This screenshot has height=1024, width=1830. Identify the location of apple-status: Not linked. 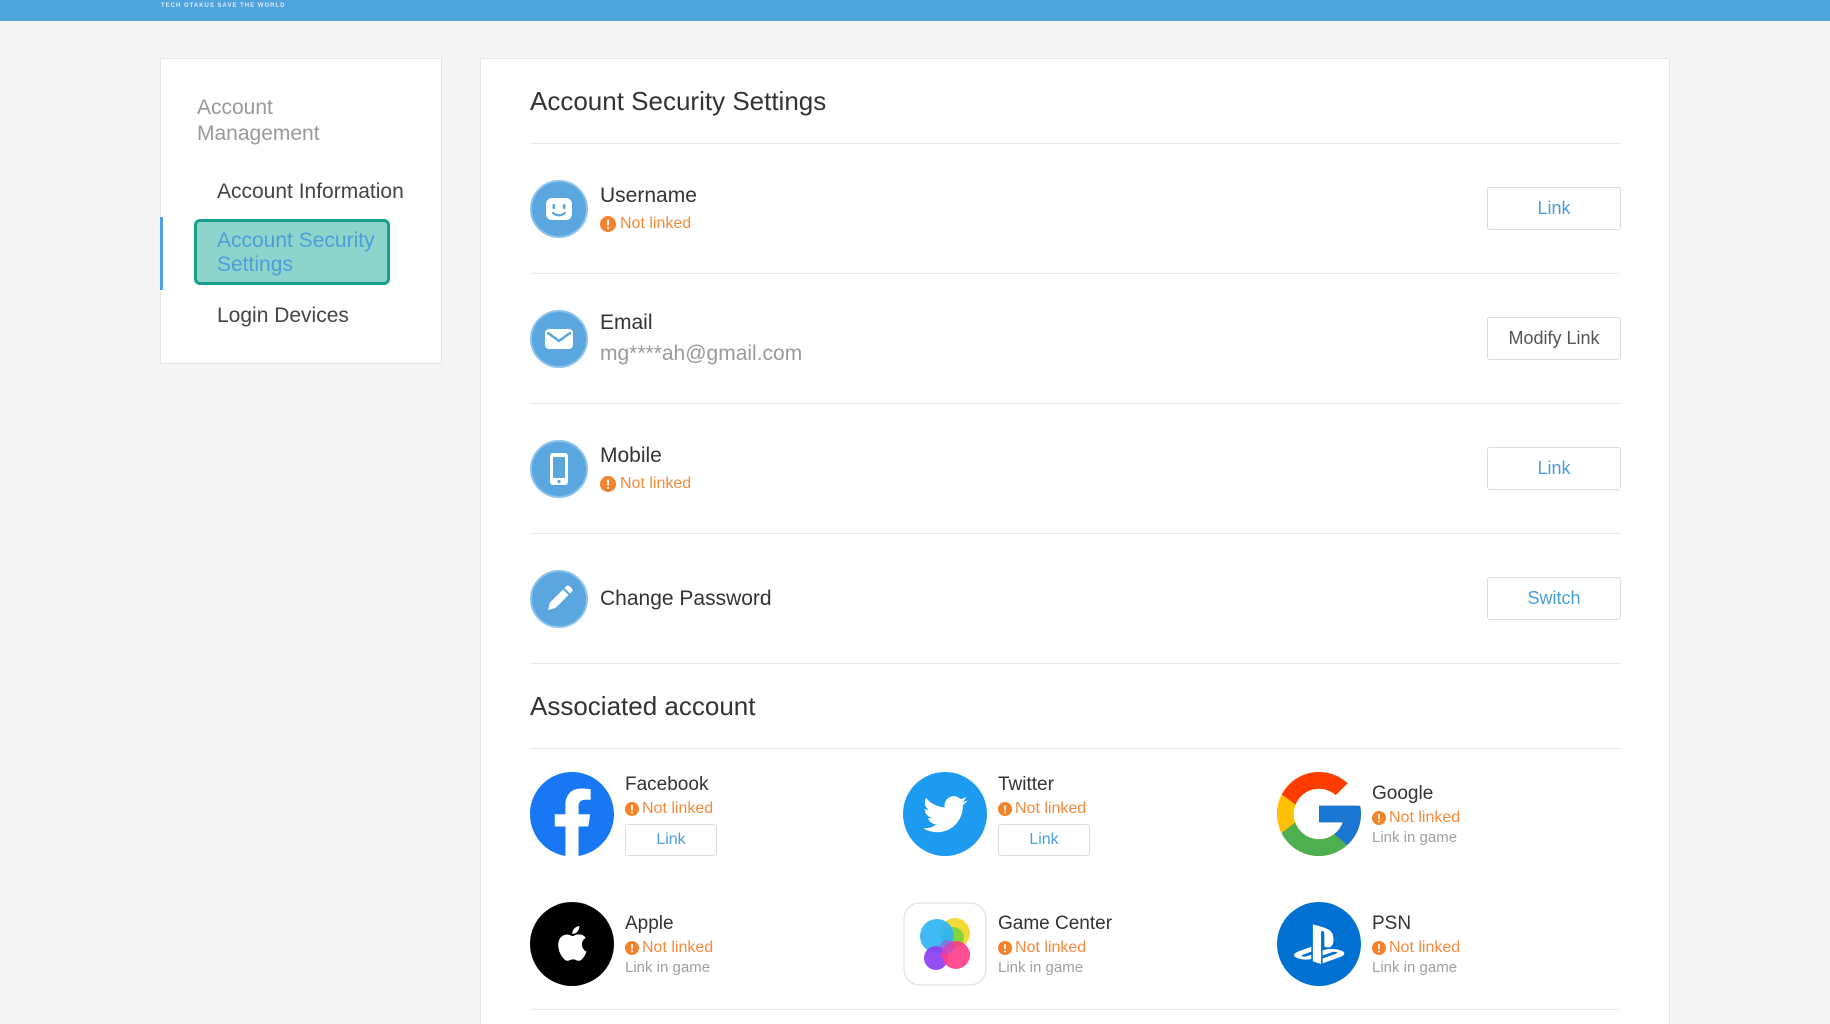
(669, 948).